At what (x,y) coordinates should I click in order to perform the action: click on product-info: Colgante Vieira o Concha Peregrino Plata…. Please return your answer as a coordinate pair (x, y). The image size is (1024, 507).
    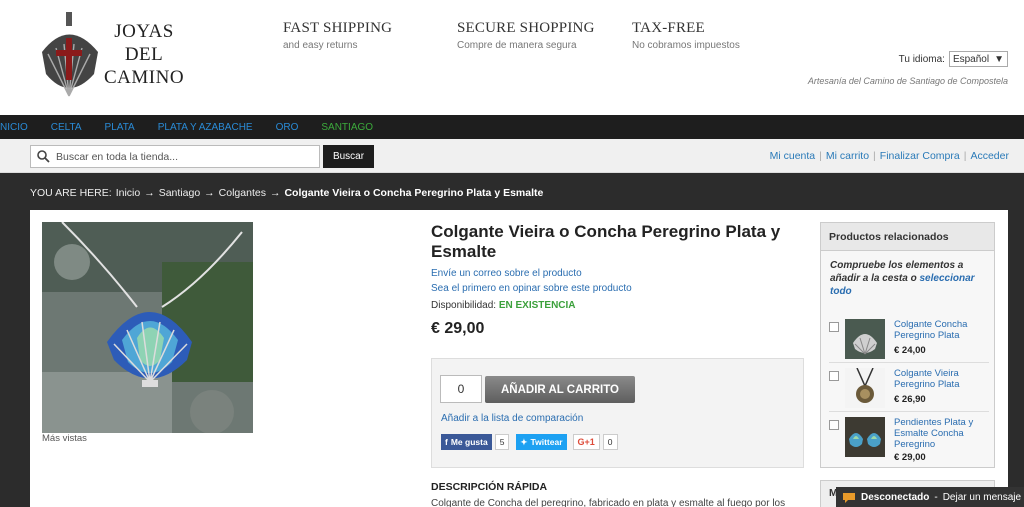
    Looking at the image, I should click on (617, 280).